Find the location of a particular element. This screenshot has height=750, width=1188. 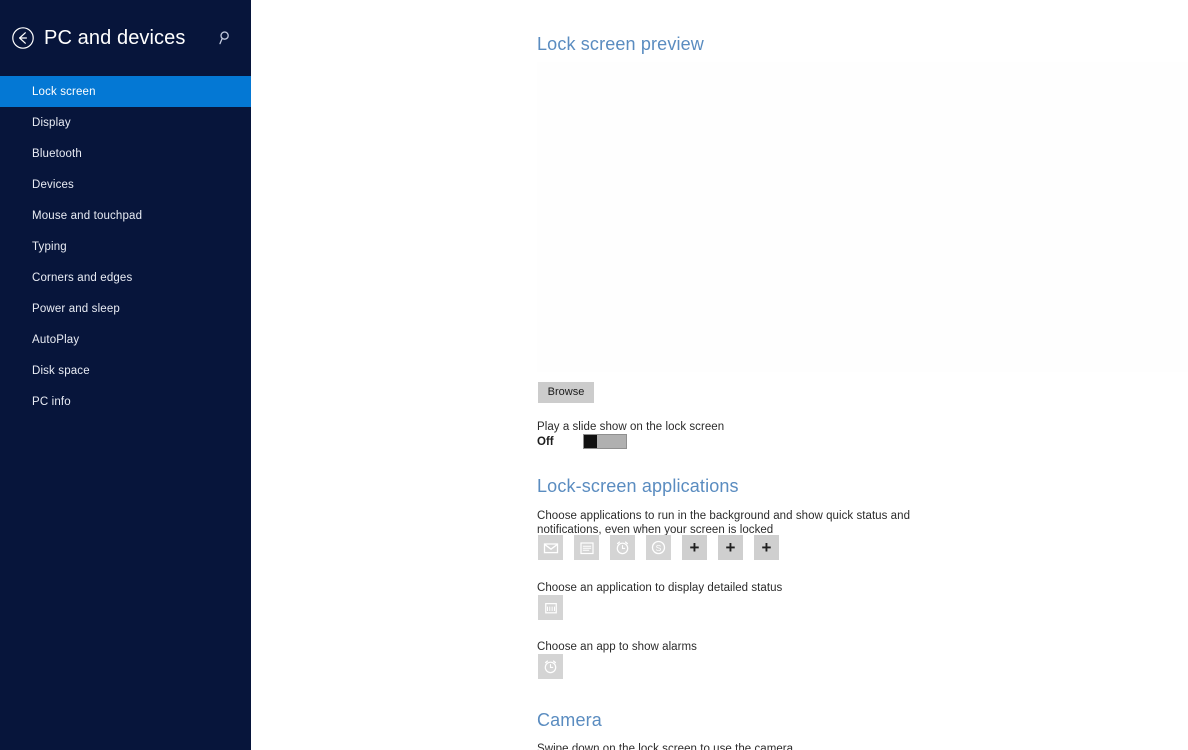

detailed-status-app-tile is located at coordinates (550, 607).